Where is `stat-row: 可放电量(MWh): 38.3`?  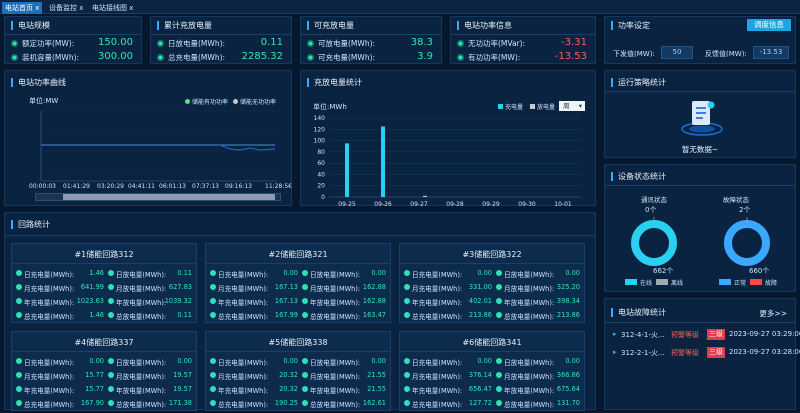
stat-row: 可放电量(MWh): 38.3 is located at coordinates (371, 44).